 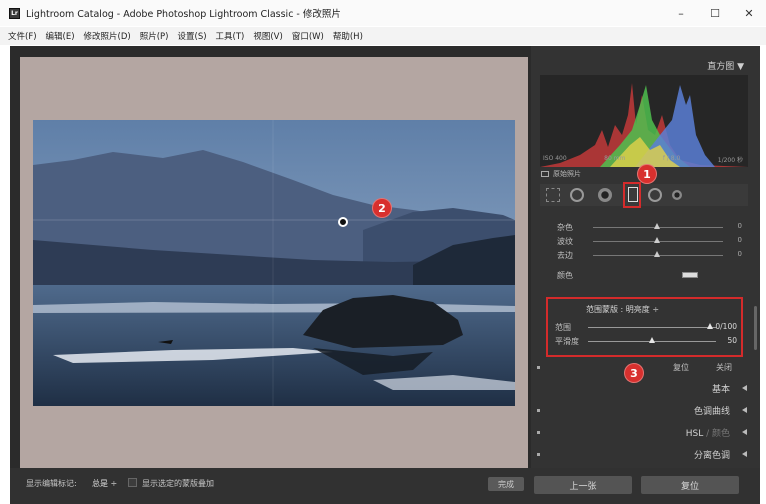 What do you see at coordinates (694, 434) in the screenshot?
I see `section-label: HSL` at bounding box center [694, 434].